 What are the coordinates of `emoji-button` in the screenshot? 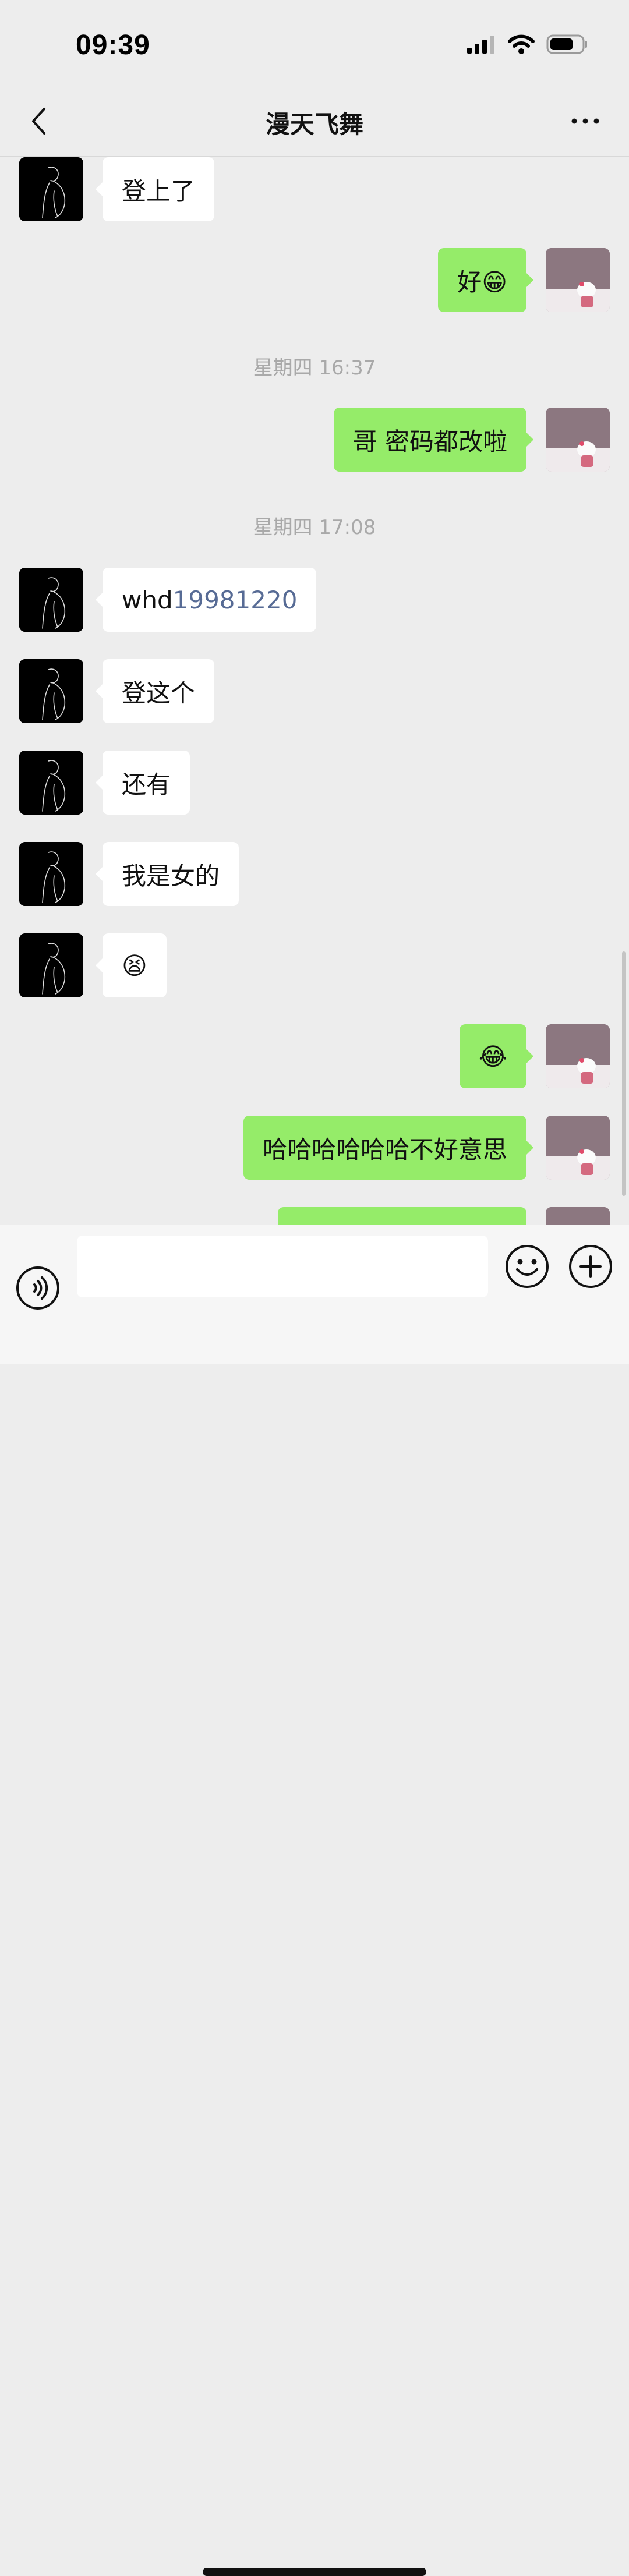 It's located at (527, 1267).